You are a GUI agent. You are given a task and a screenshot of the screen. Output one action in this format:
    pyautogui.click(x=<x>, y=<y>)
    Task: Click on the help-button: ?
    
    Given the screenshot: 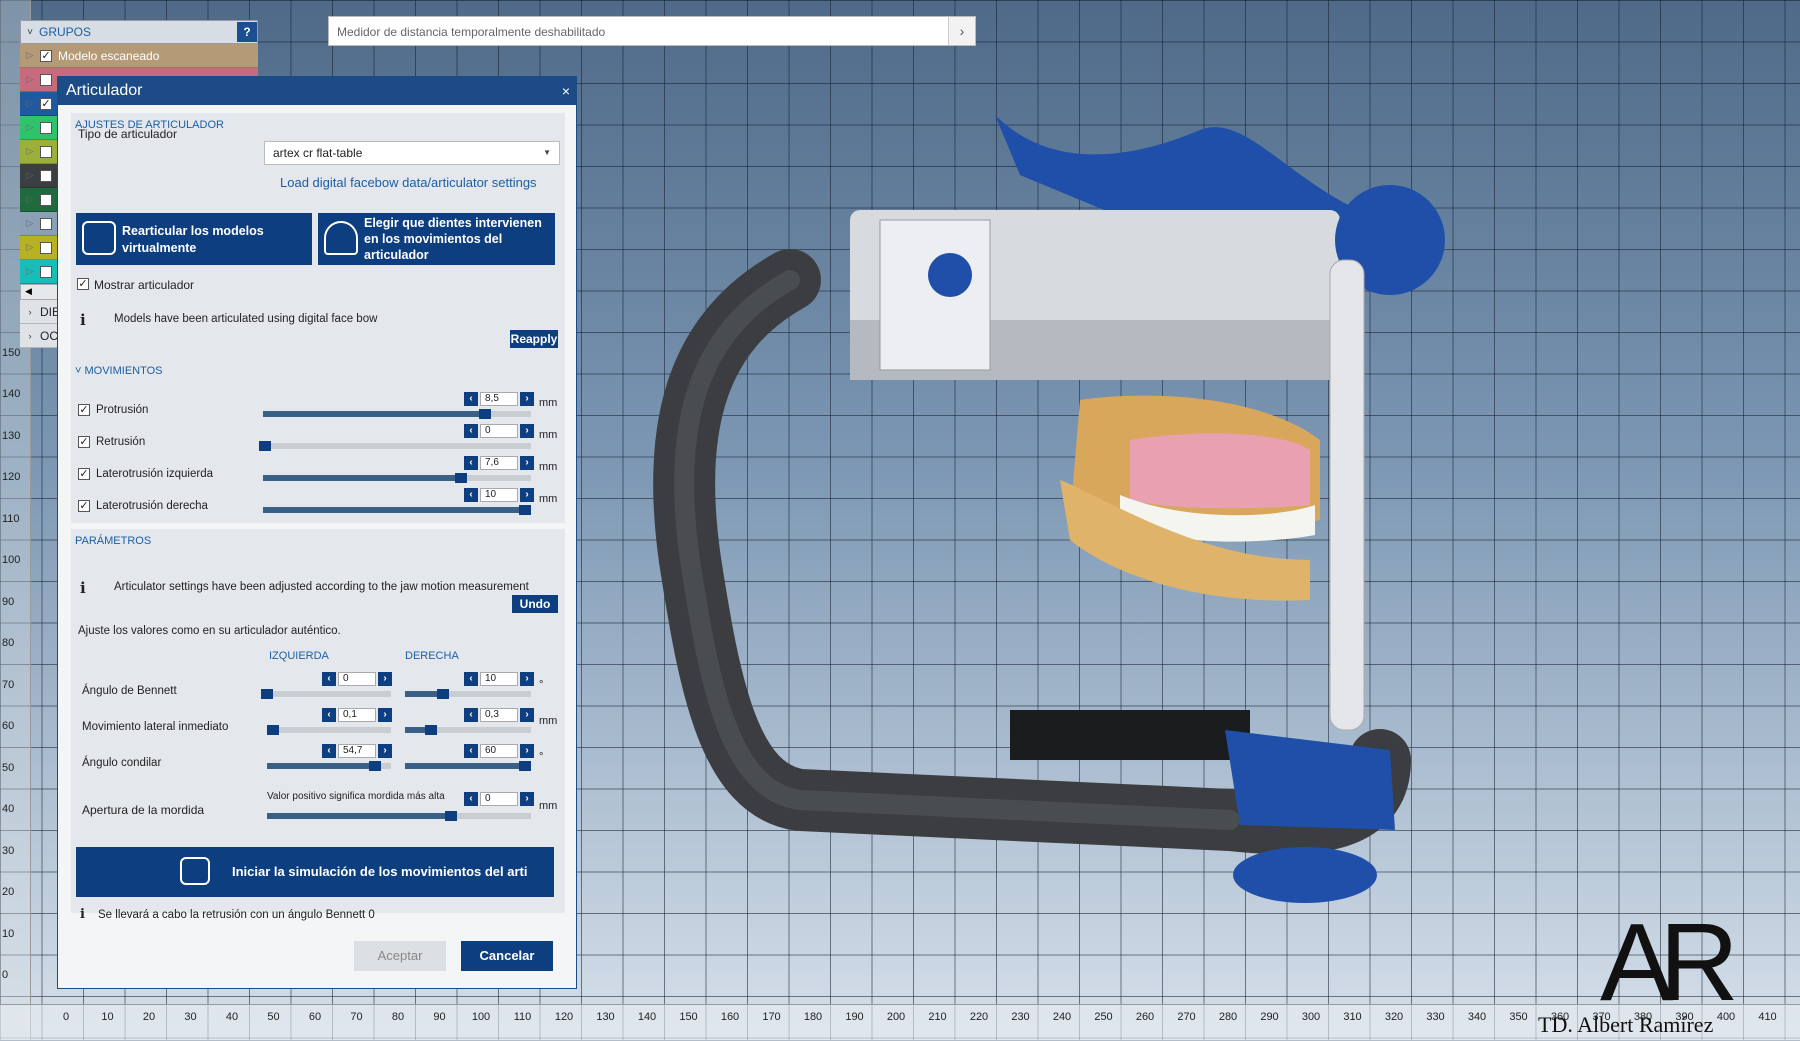 What is the action you would take?
    pyautogui.click(x=247, y=32)
    